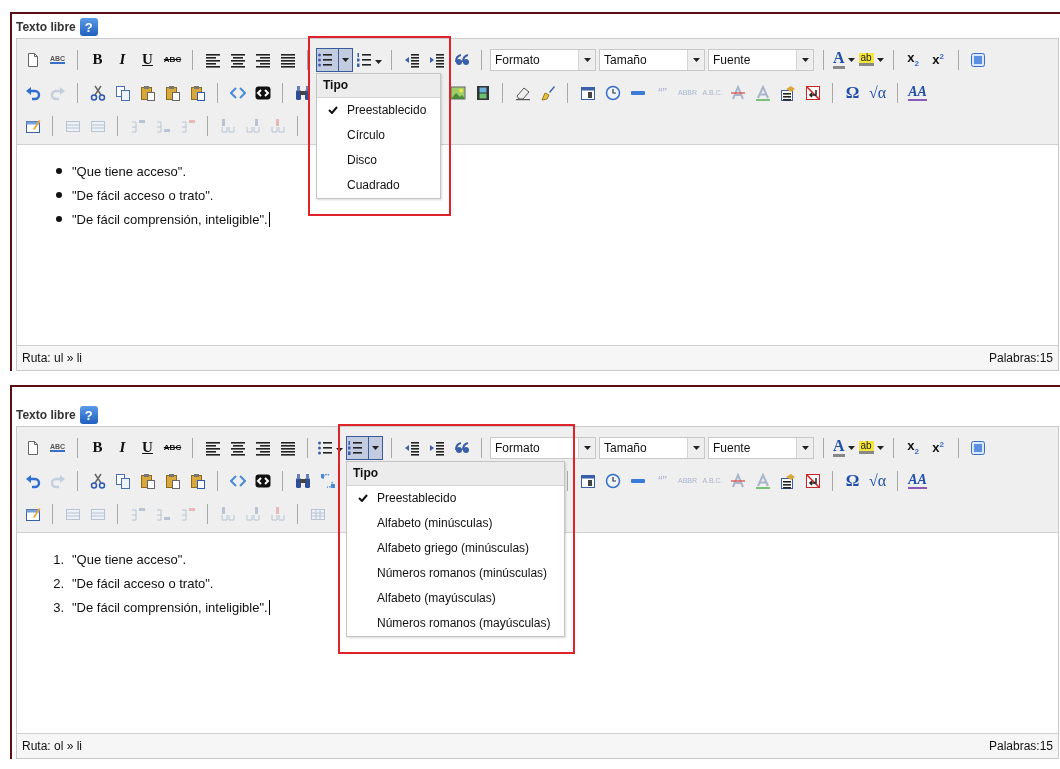  I want to click on menu-item: Alfabeto (mayúsculas), so click(456, 598).